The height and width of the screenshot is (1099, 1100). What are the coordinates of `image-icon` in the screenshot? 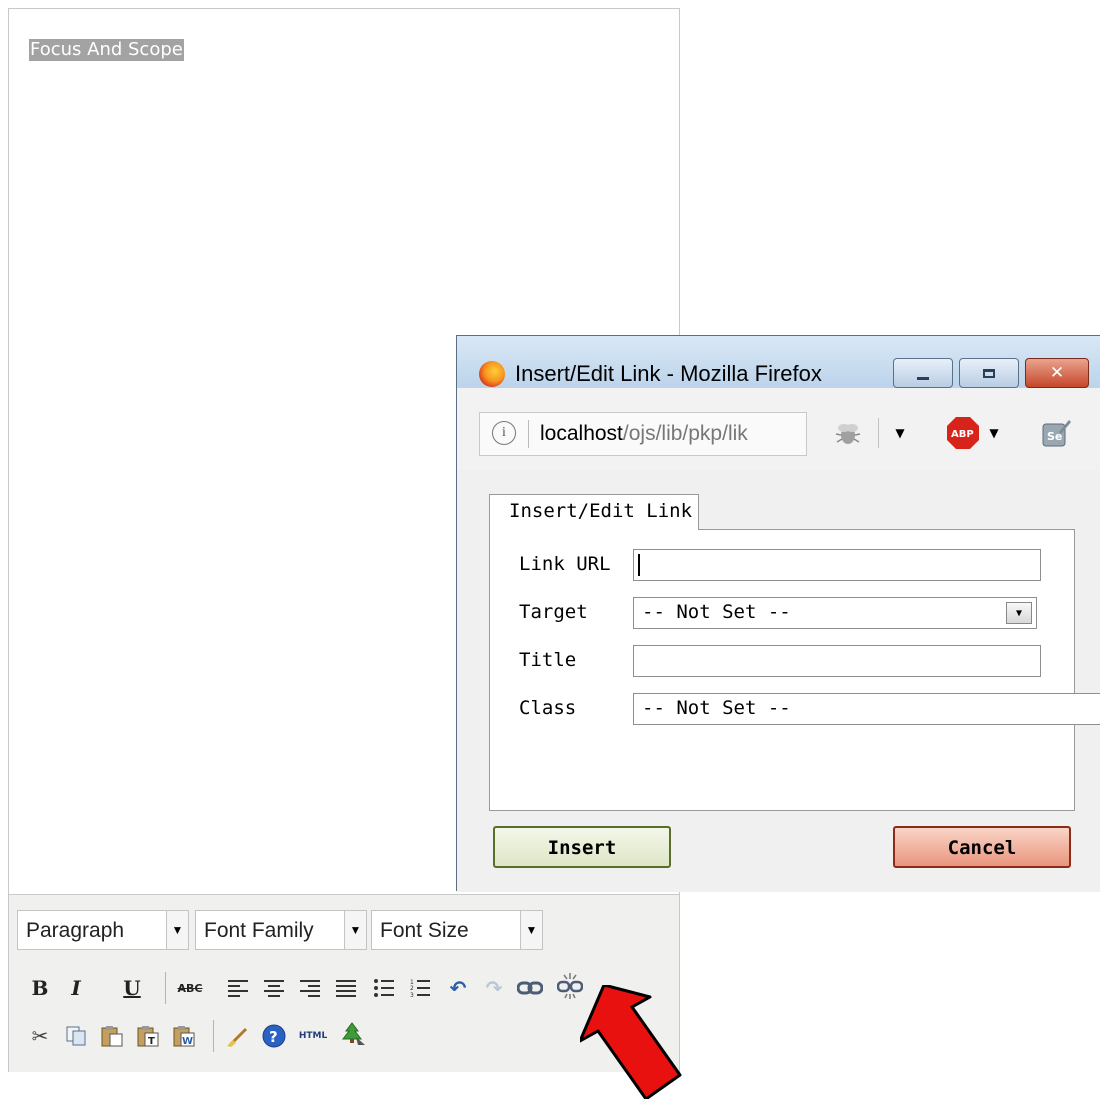 It's located at (352, 1034).